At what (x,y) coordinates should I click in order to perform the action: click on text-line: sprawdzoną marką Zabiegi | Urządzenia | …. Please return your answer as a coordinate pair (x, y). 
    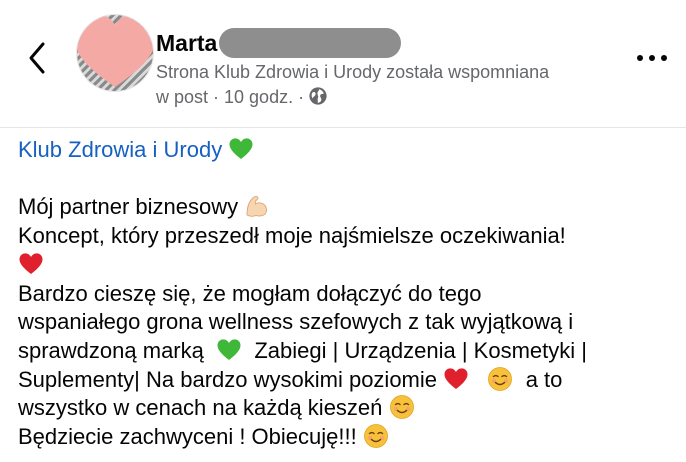
    Looking at the image, I should click on (348, 351).